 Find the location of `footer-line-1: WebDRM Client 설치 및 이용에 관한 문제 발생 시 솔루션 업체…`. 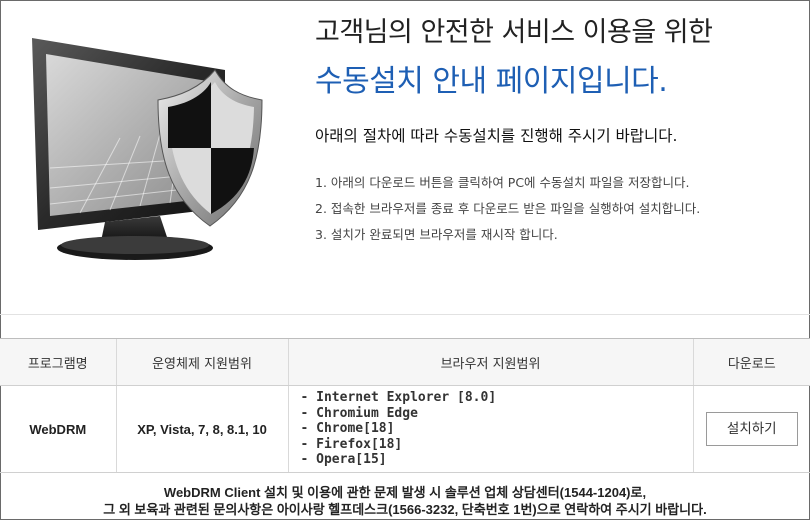

footer-line-1: WebDRM Client 설치 및 이용에 관한 문제 발생 시 솔루션 업체… is located at coordinates (405, 492).